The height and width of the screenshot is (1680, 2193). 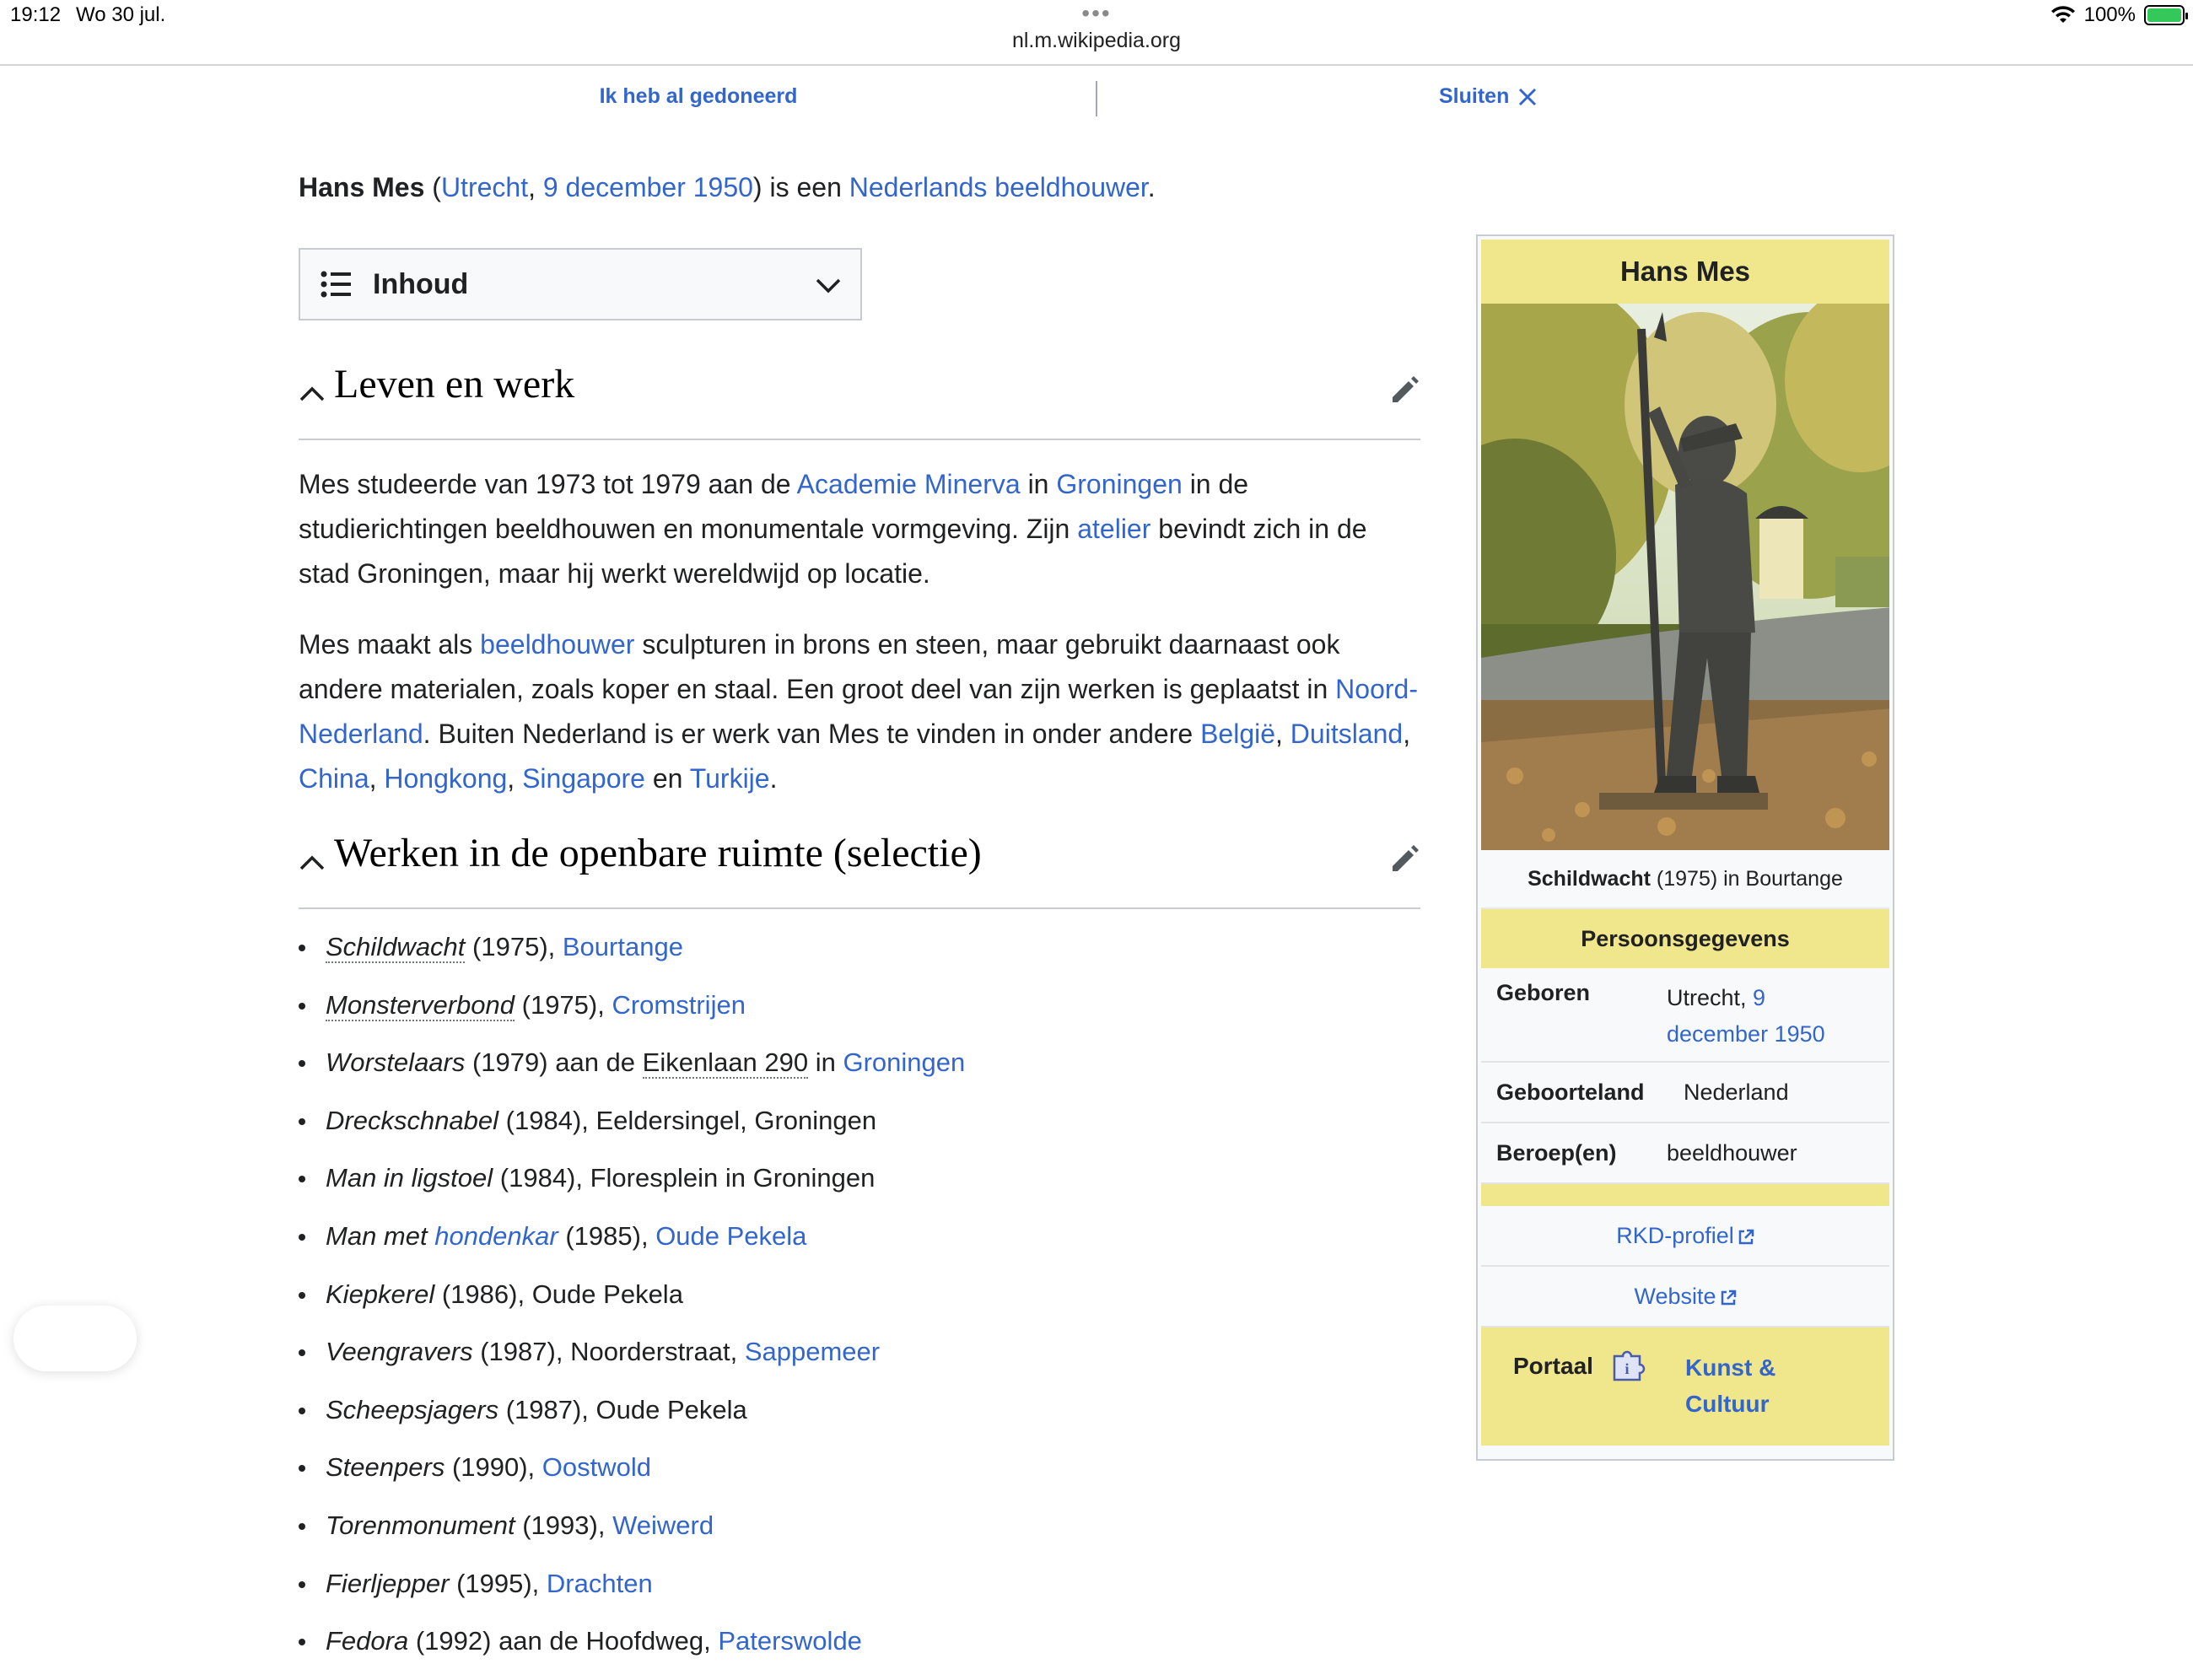 What do you see at coordinates (36, 15) in the screenshot?
I see `status-time: 19:12` at bounding box center [36, 15].